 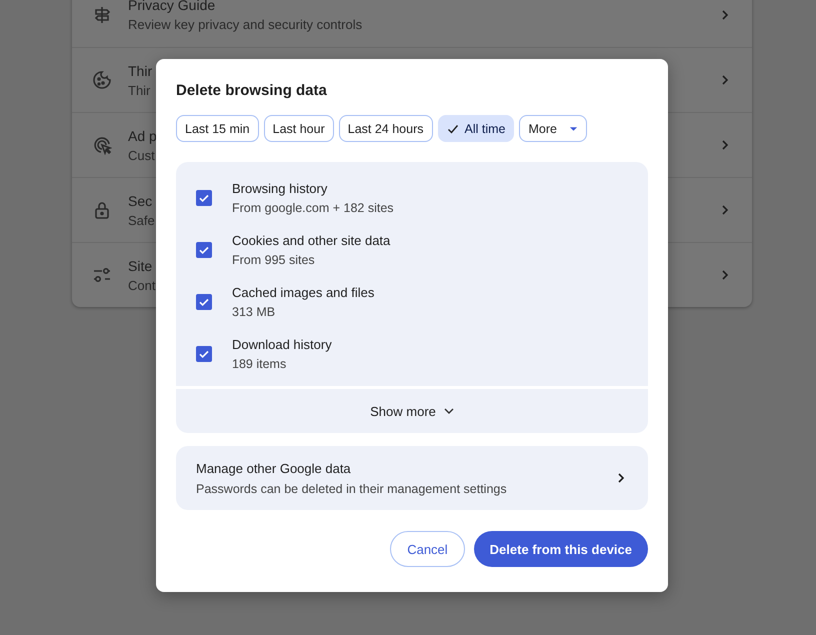 I want to click on data-type-label: Browsing history, so click(x=280, y=188).